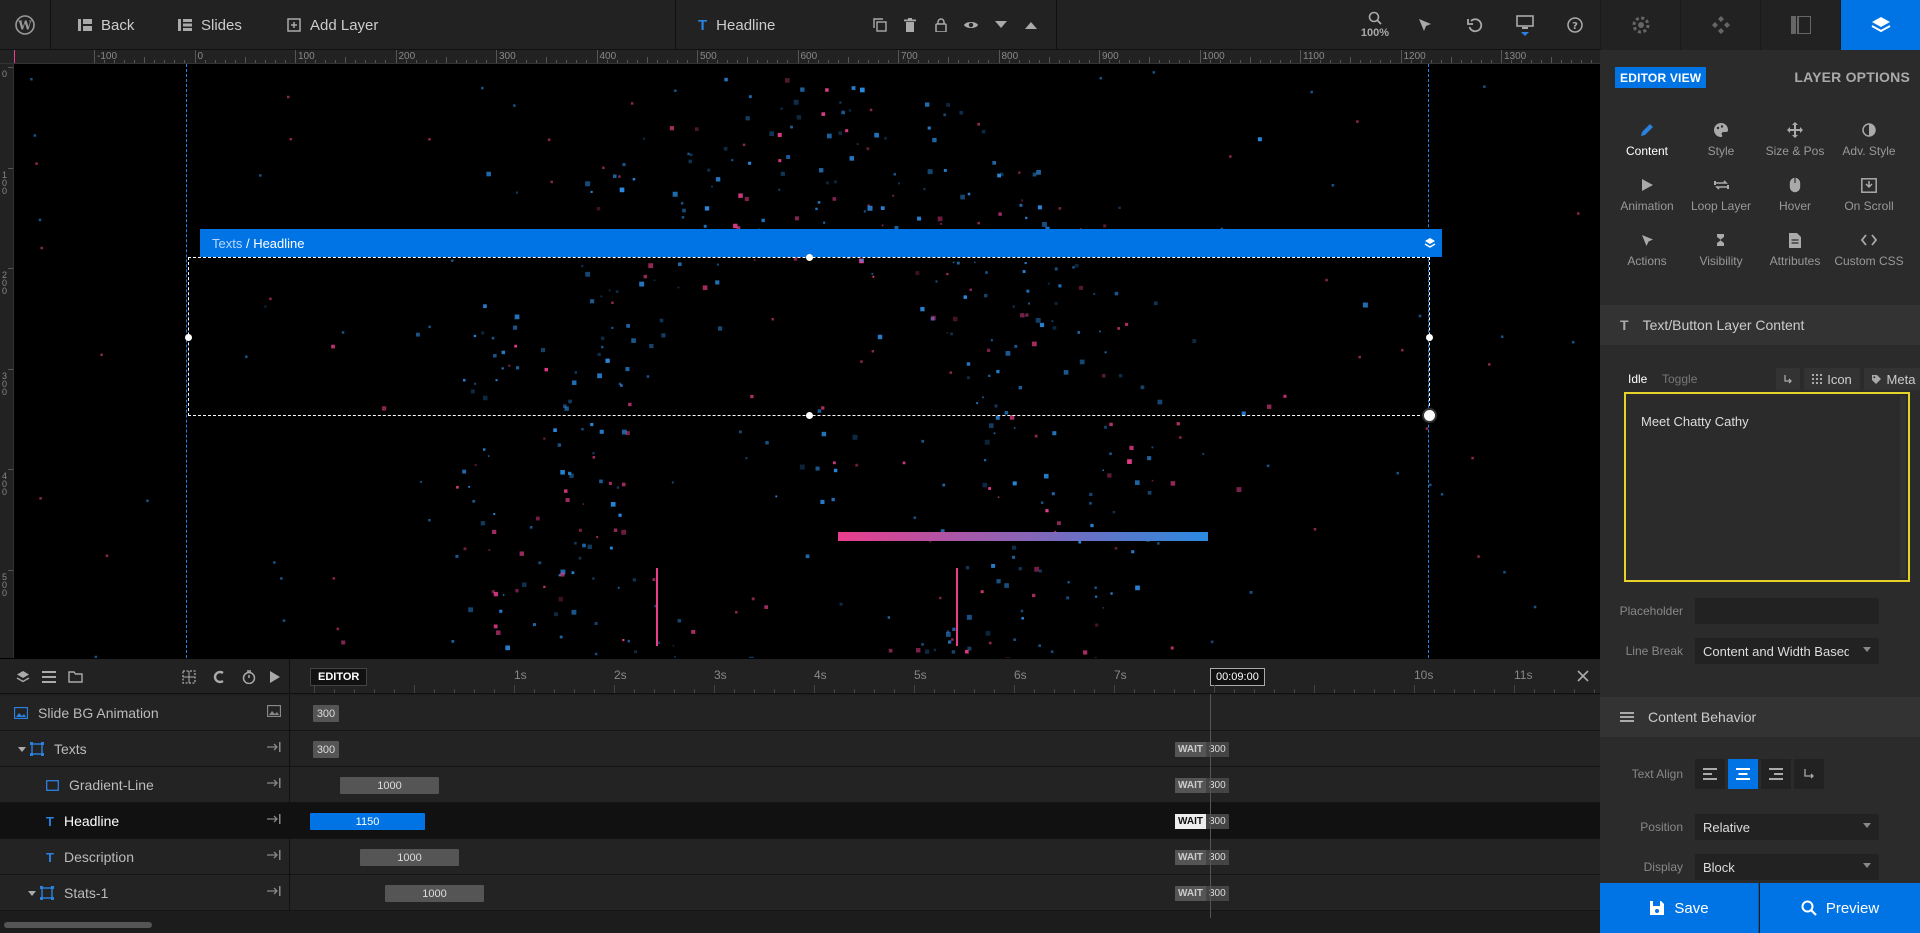 The height and width of the screenshot is (933, 1920). I want to click on timeline-row: Texts 300 WAIT 300, so click(800, 749).